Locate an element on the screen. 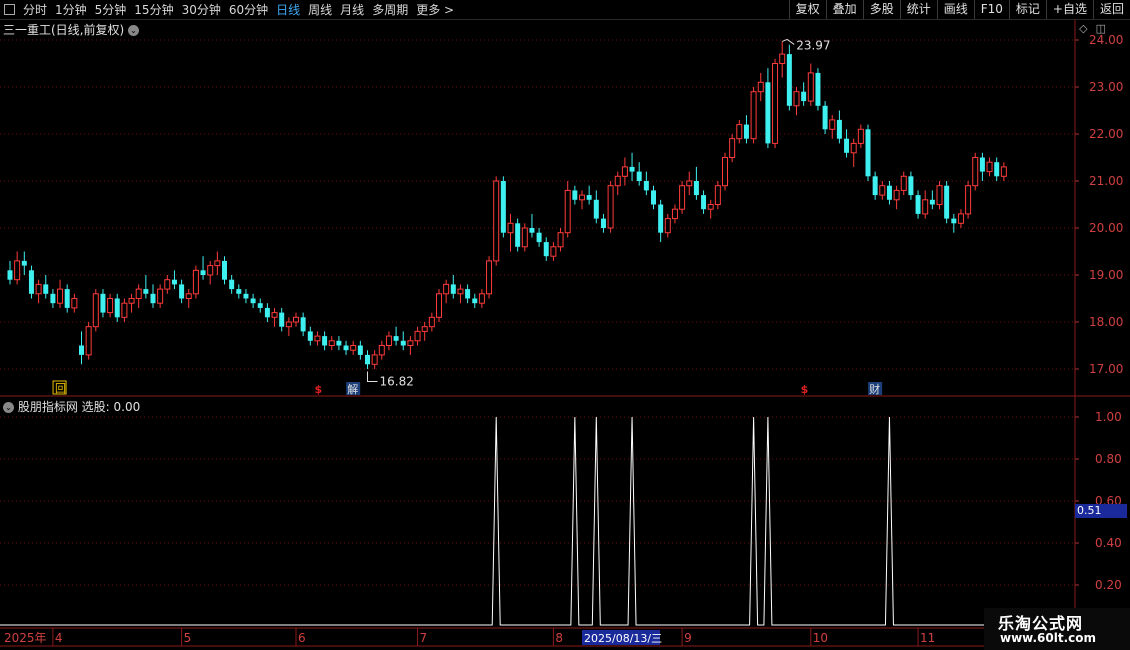 This screenshot has height=650, width=1130. tab-period-10: 更多 > is located at coordinates (435, 9).